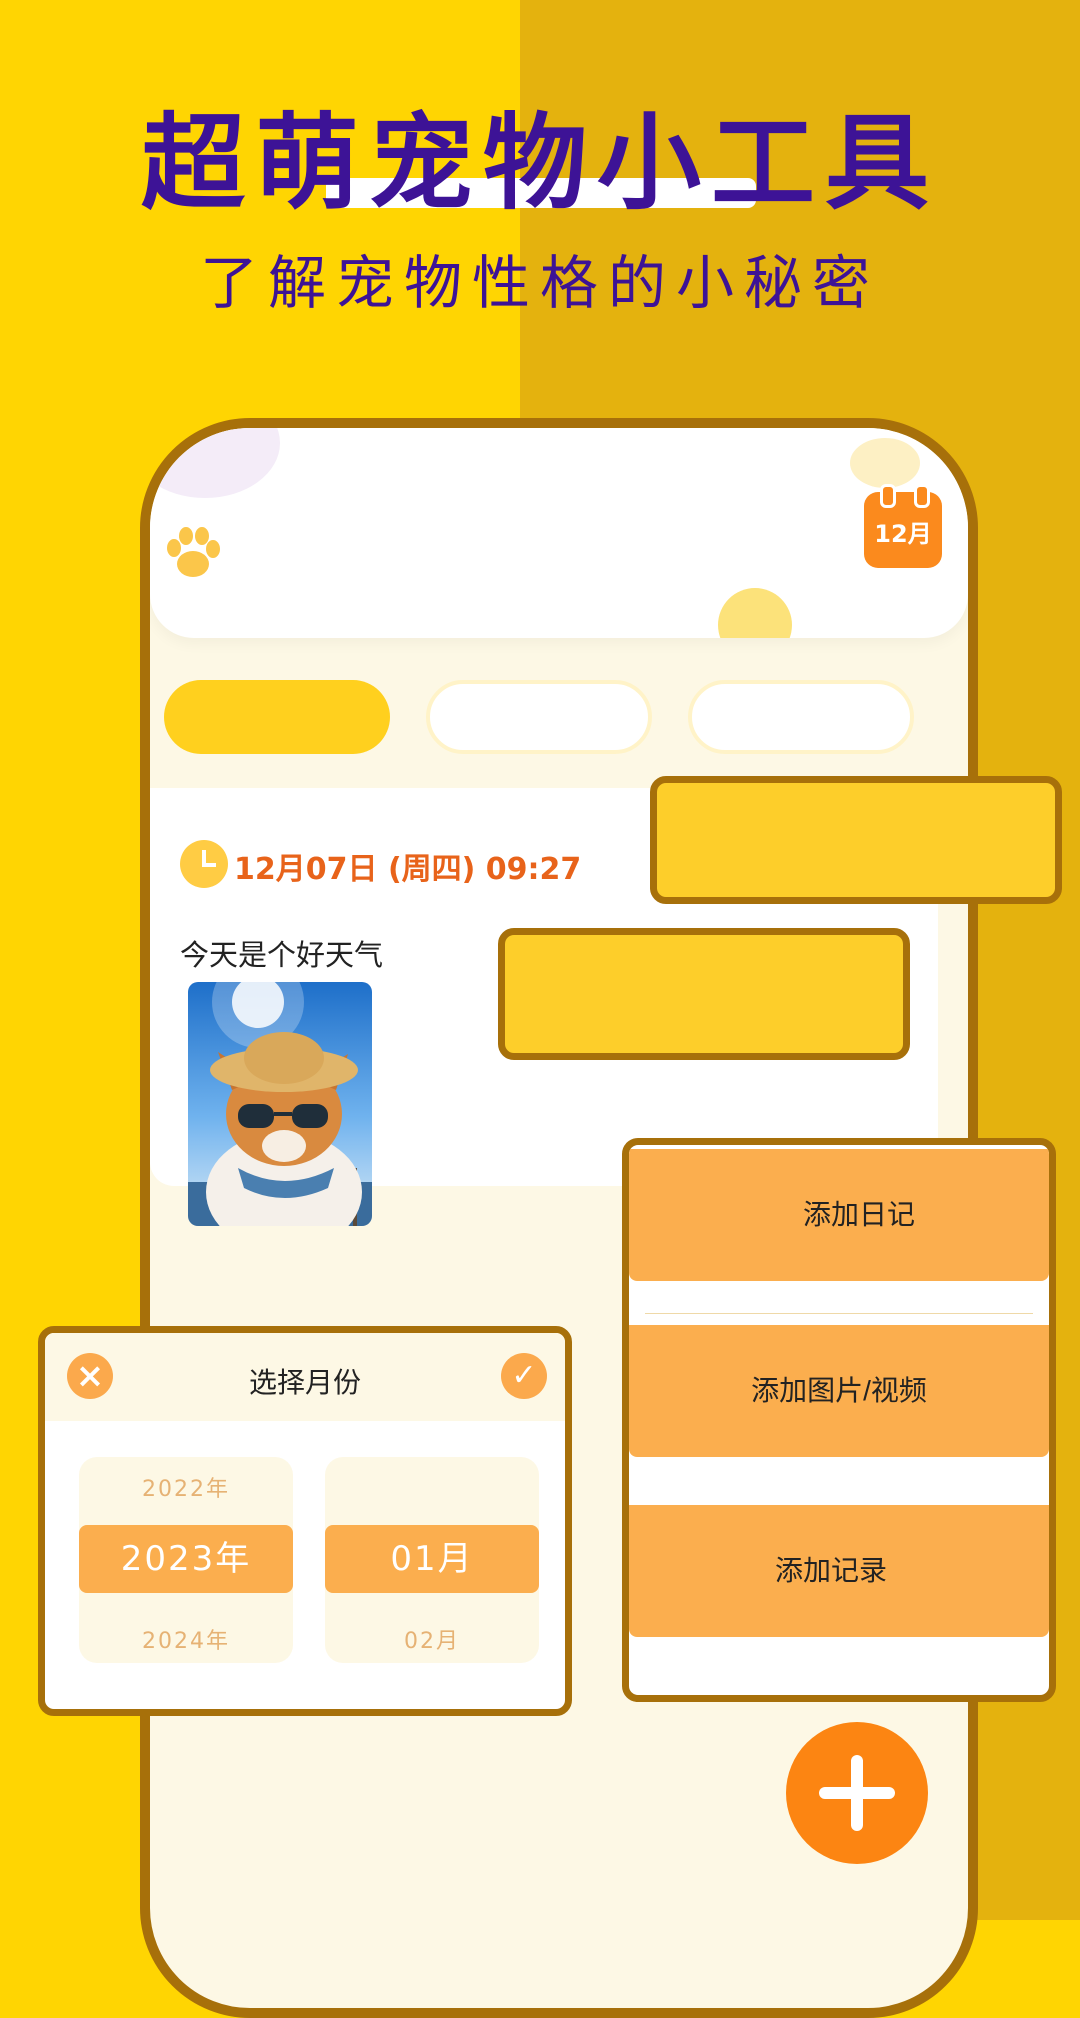 This screenshot has height=2018, width=1080. I want to click on add-record-button: 添加记录, so click(839, 1571).